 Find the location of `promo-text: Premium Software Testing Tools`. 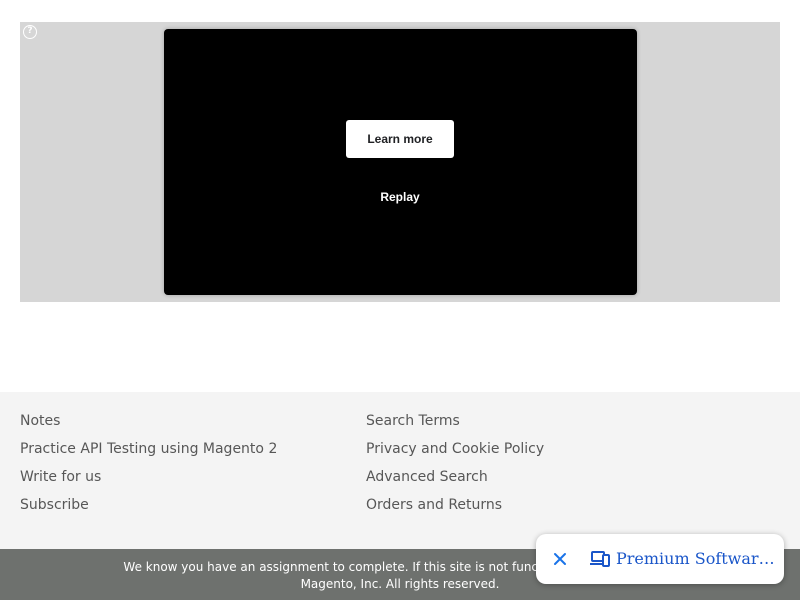

promo-text: Premium Software Testing Tools is located at coordinates (696, 558).